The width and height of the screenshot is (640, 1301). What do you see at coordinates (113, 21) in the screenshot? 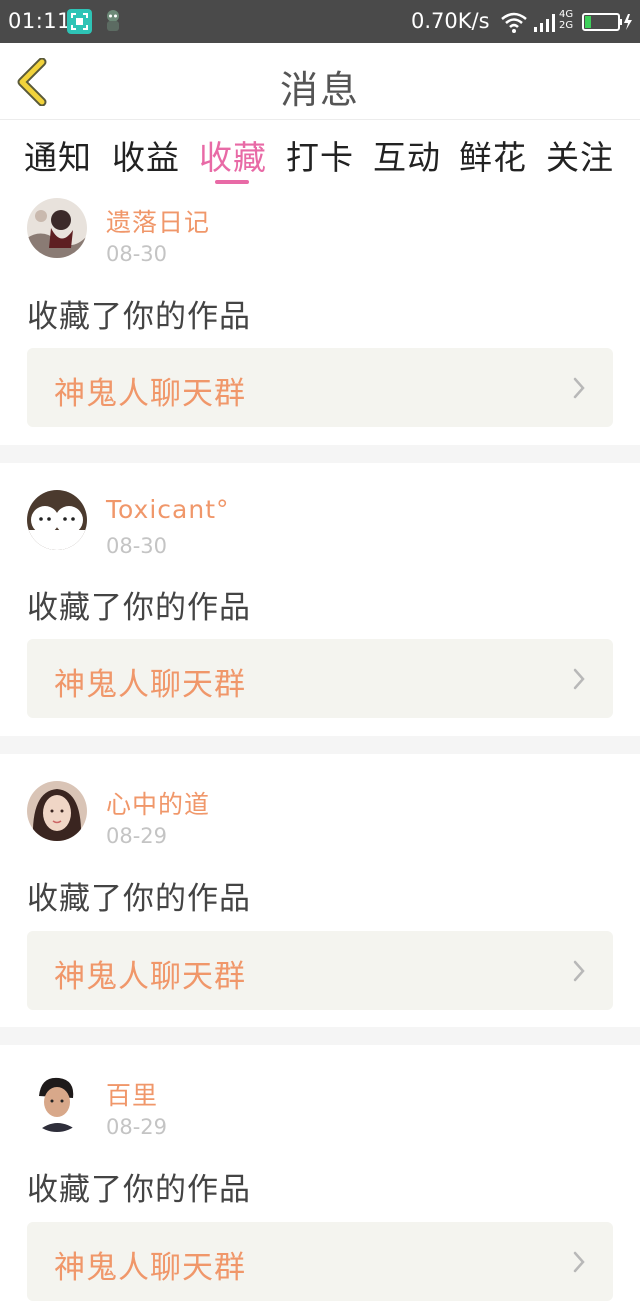
I see `app-robot-icon` at bounding box center [113, 21].